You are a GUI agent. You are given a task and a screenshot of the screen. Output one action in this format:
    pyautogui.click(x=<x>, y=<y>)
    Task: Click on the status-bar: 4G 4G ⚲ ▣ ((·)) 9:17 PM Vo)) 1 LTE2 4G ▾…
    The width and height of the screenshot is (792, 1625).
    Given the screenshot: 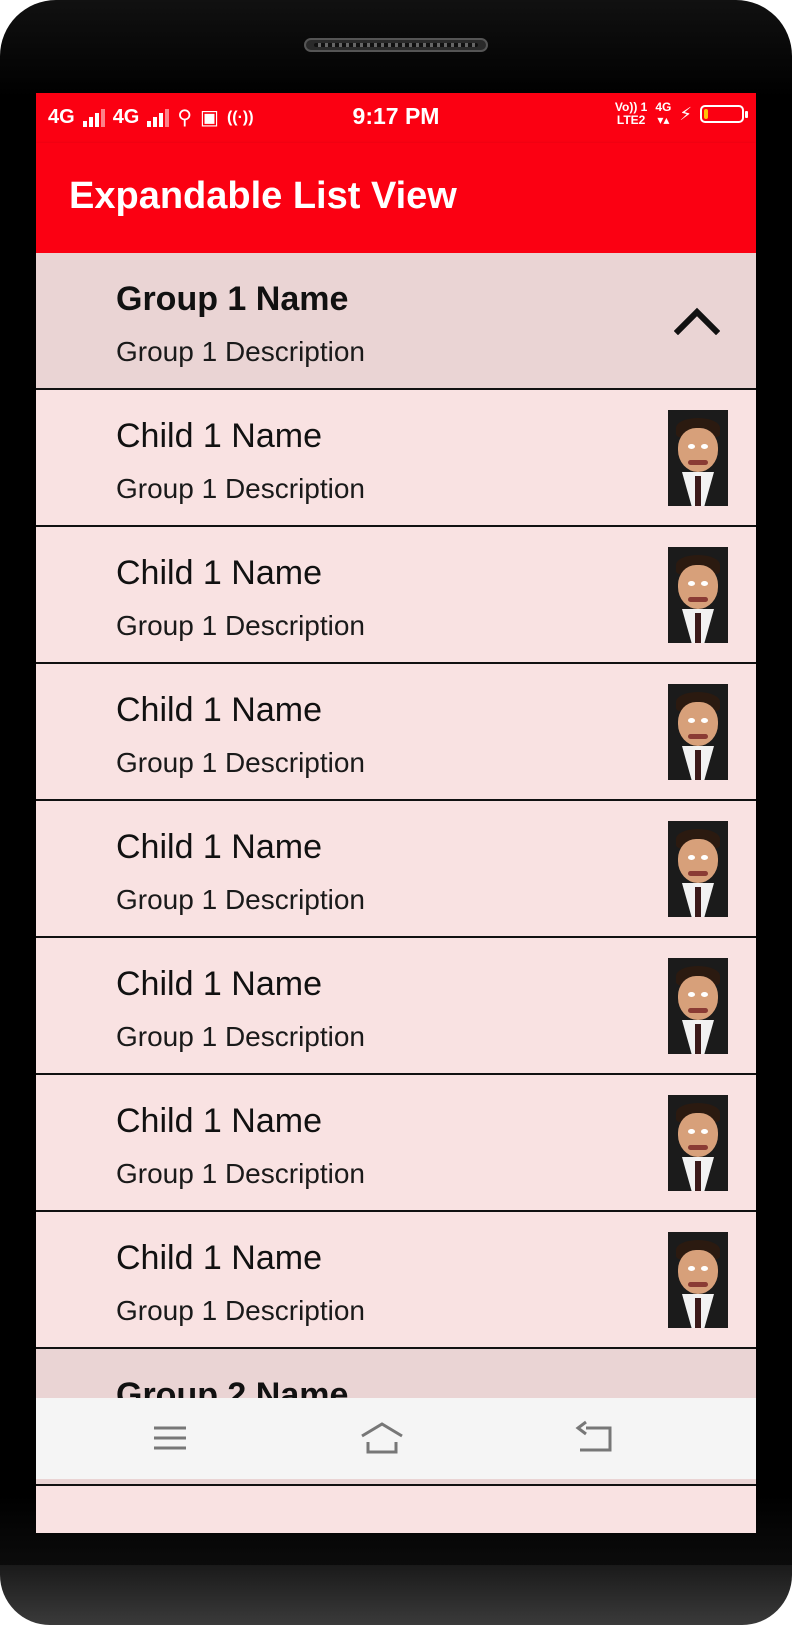 What is the action you would take?
    pyautogui.click(x=396, y=118)
    